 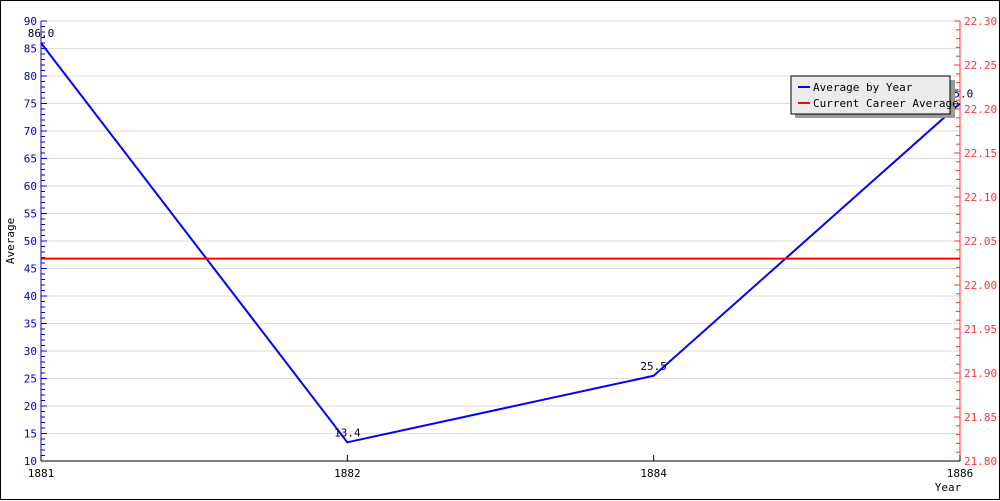 What do you see at coordinates (30, 131) in the screenshot?
I see `left-tick-label: 70` at bounding box center [30, 131].